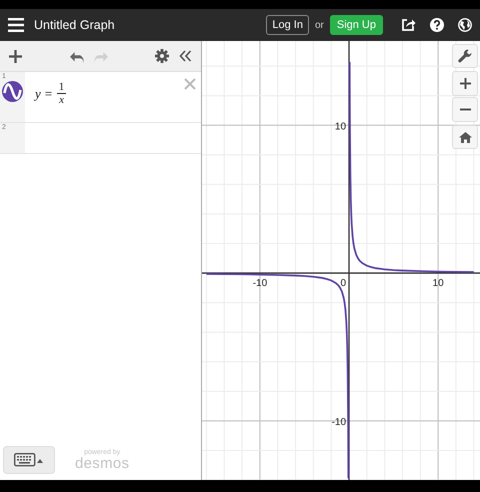 The height and width of the screenshot is (492, 480). What do you see at coordinates (437, 25) in the screenshot?
I see `help-icon` at bounding box center [437, 25].